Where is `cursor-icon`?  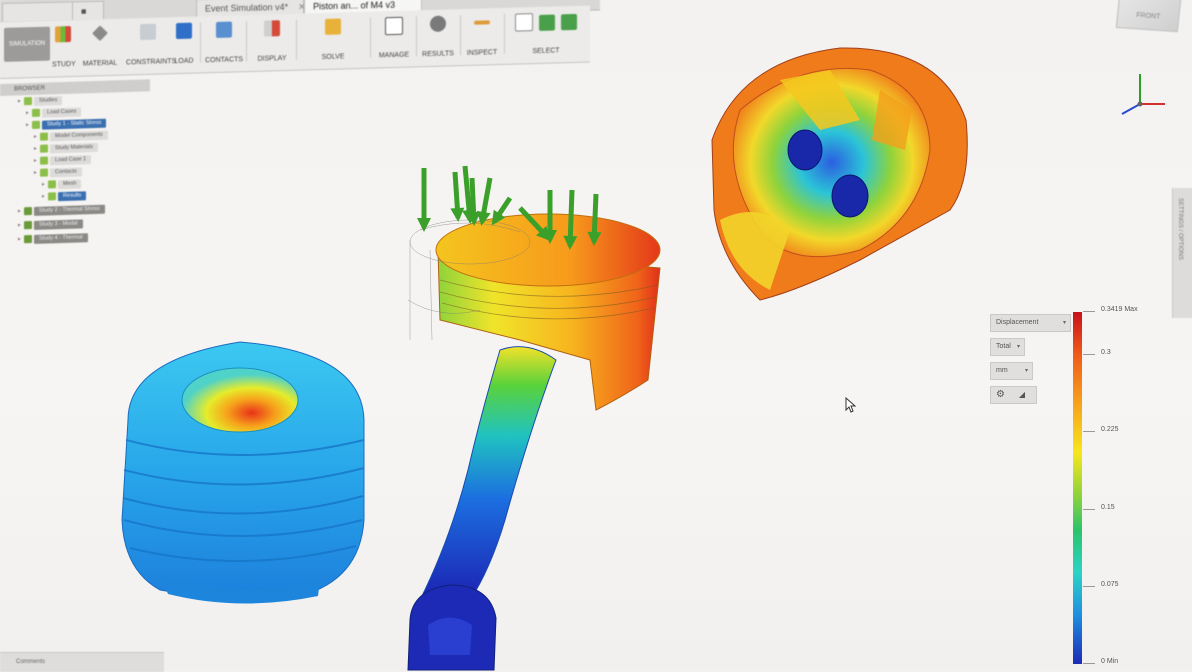
cursor-icon is located at coordinates (851, 405).